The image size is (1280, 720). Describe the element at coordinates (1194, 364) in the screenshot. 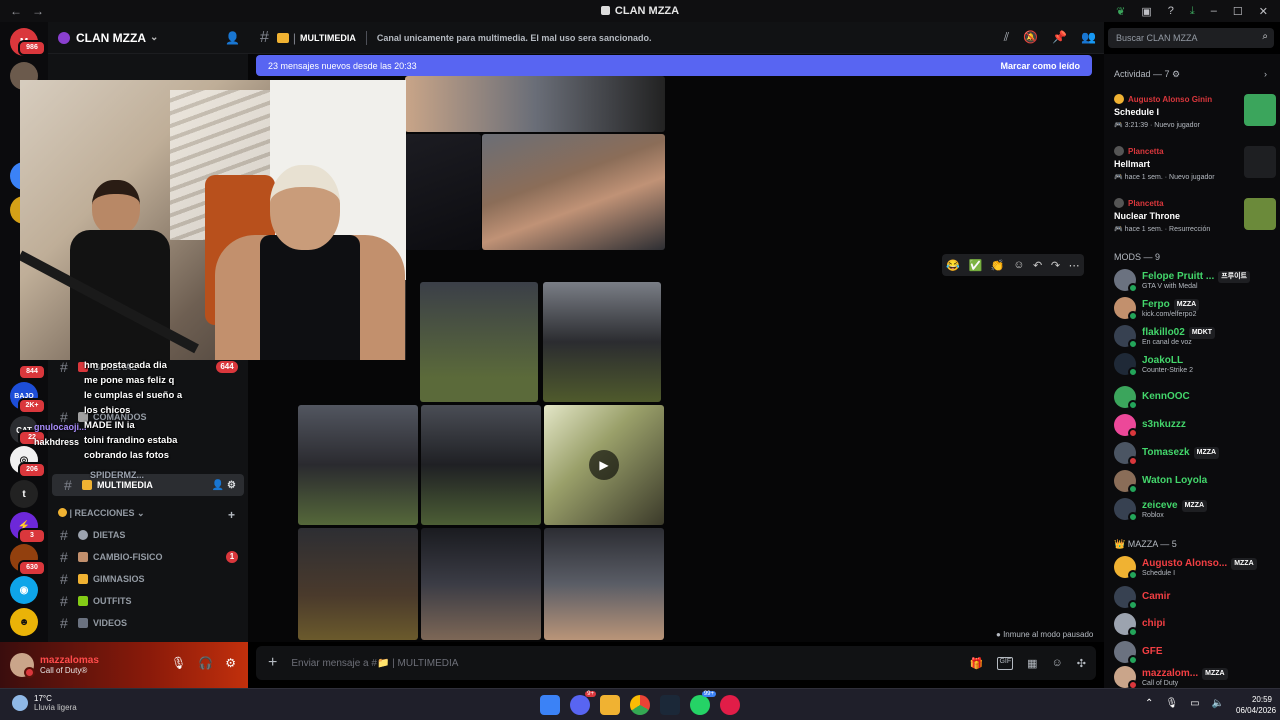

I see `member-row: JoakoLL Counter-Strike 2` at that location.